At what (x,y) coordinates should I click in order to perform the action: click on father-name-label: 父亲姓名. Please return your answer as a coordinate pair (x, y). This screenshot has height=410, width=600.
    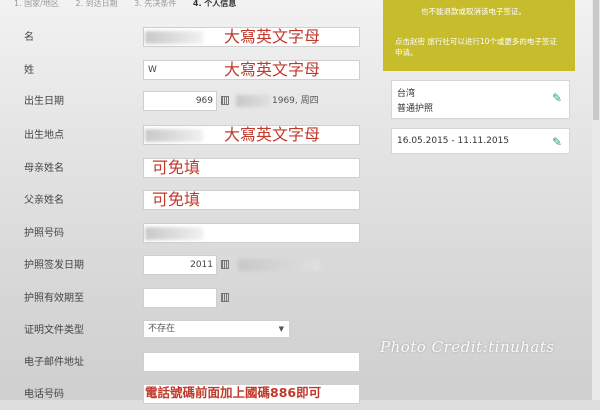
    Looking at the image, I should click on (44, 200).